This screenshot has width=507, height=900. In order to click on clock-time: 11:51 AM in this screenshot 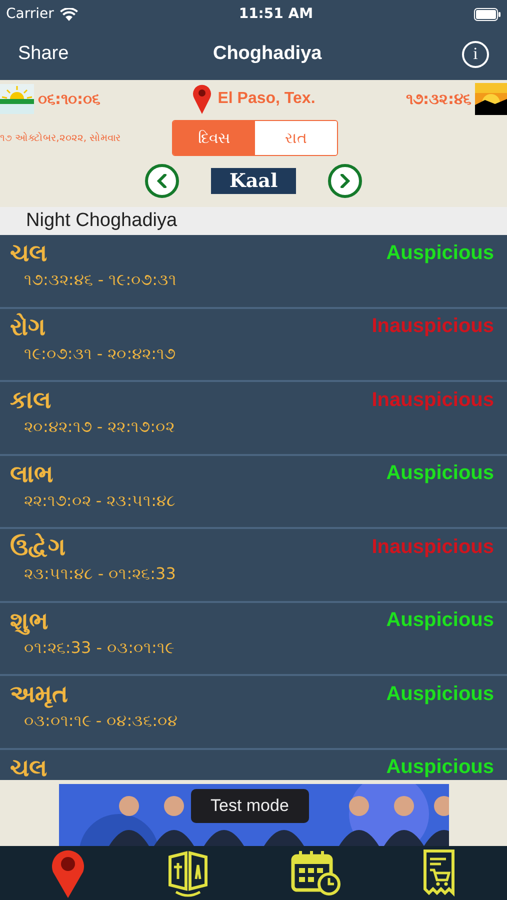, I will do `click(276, 14)`.